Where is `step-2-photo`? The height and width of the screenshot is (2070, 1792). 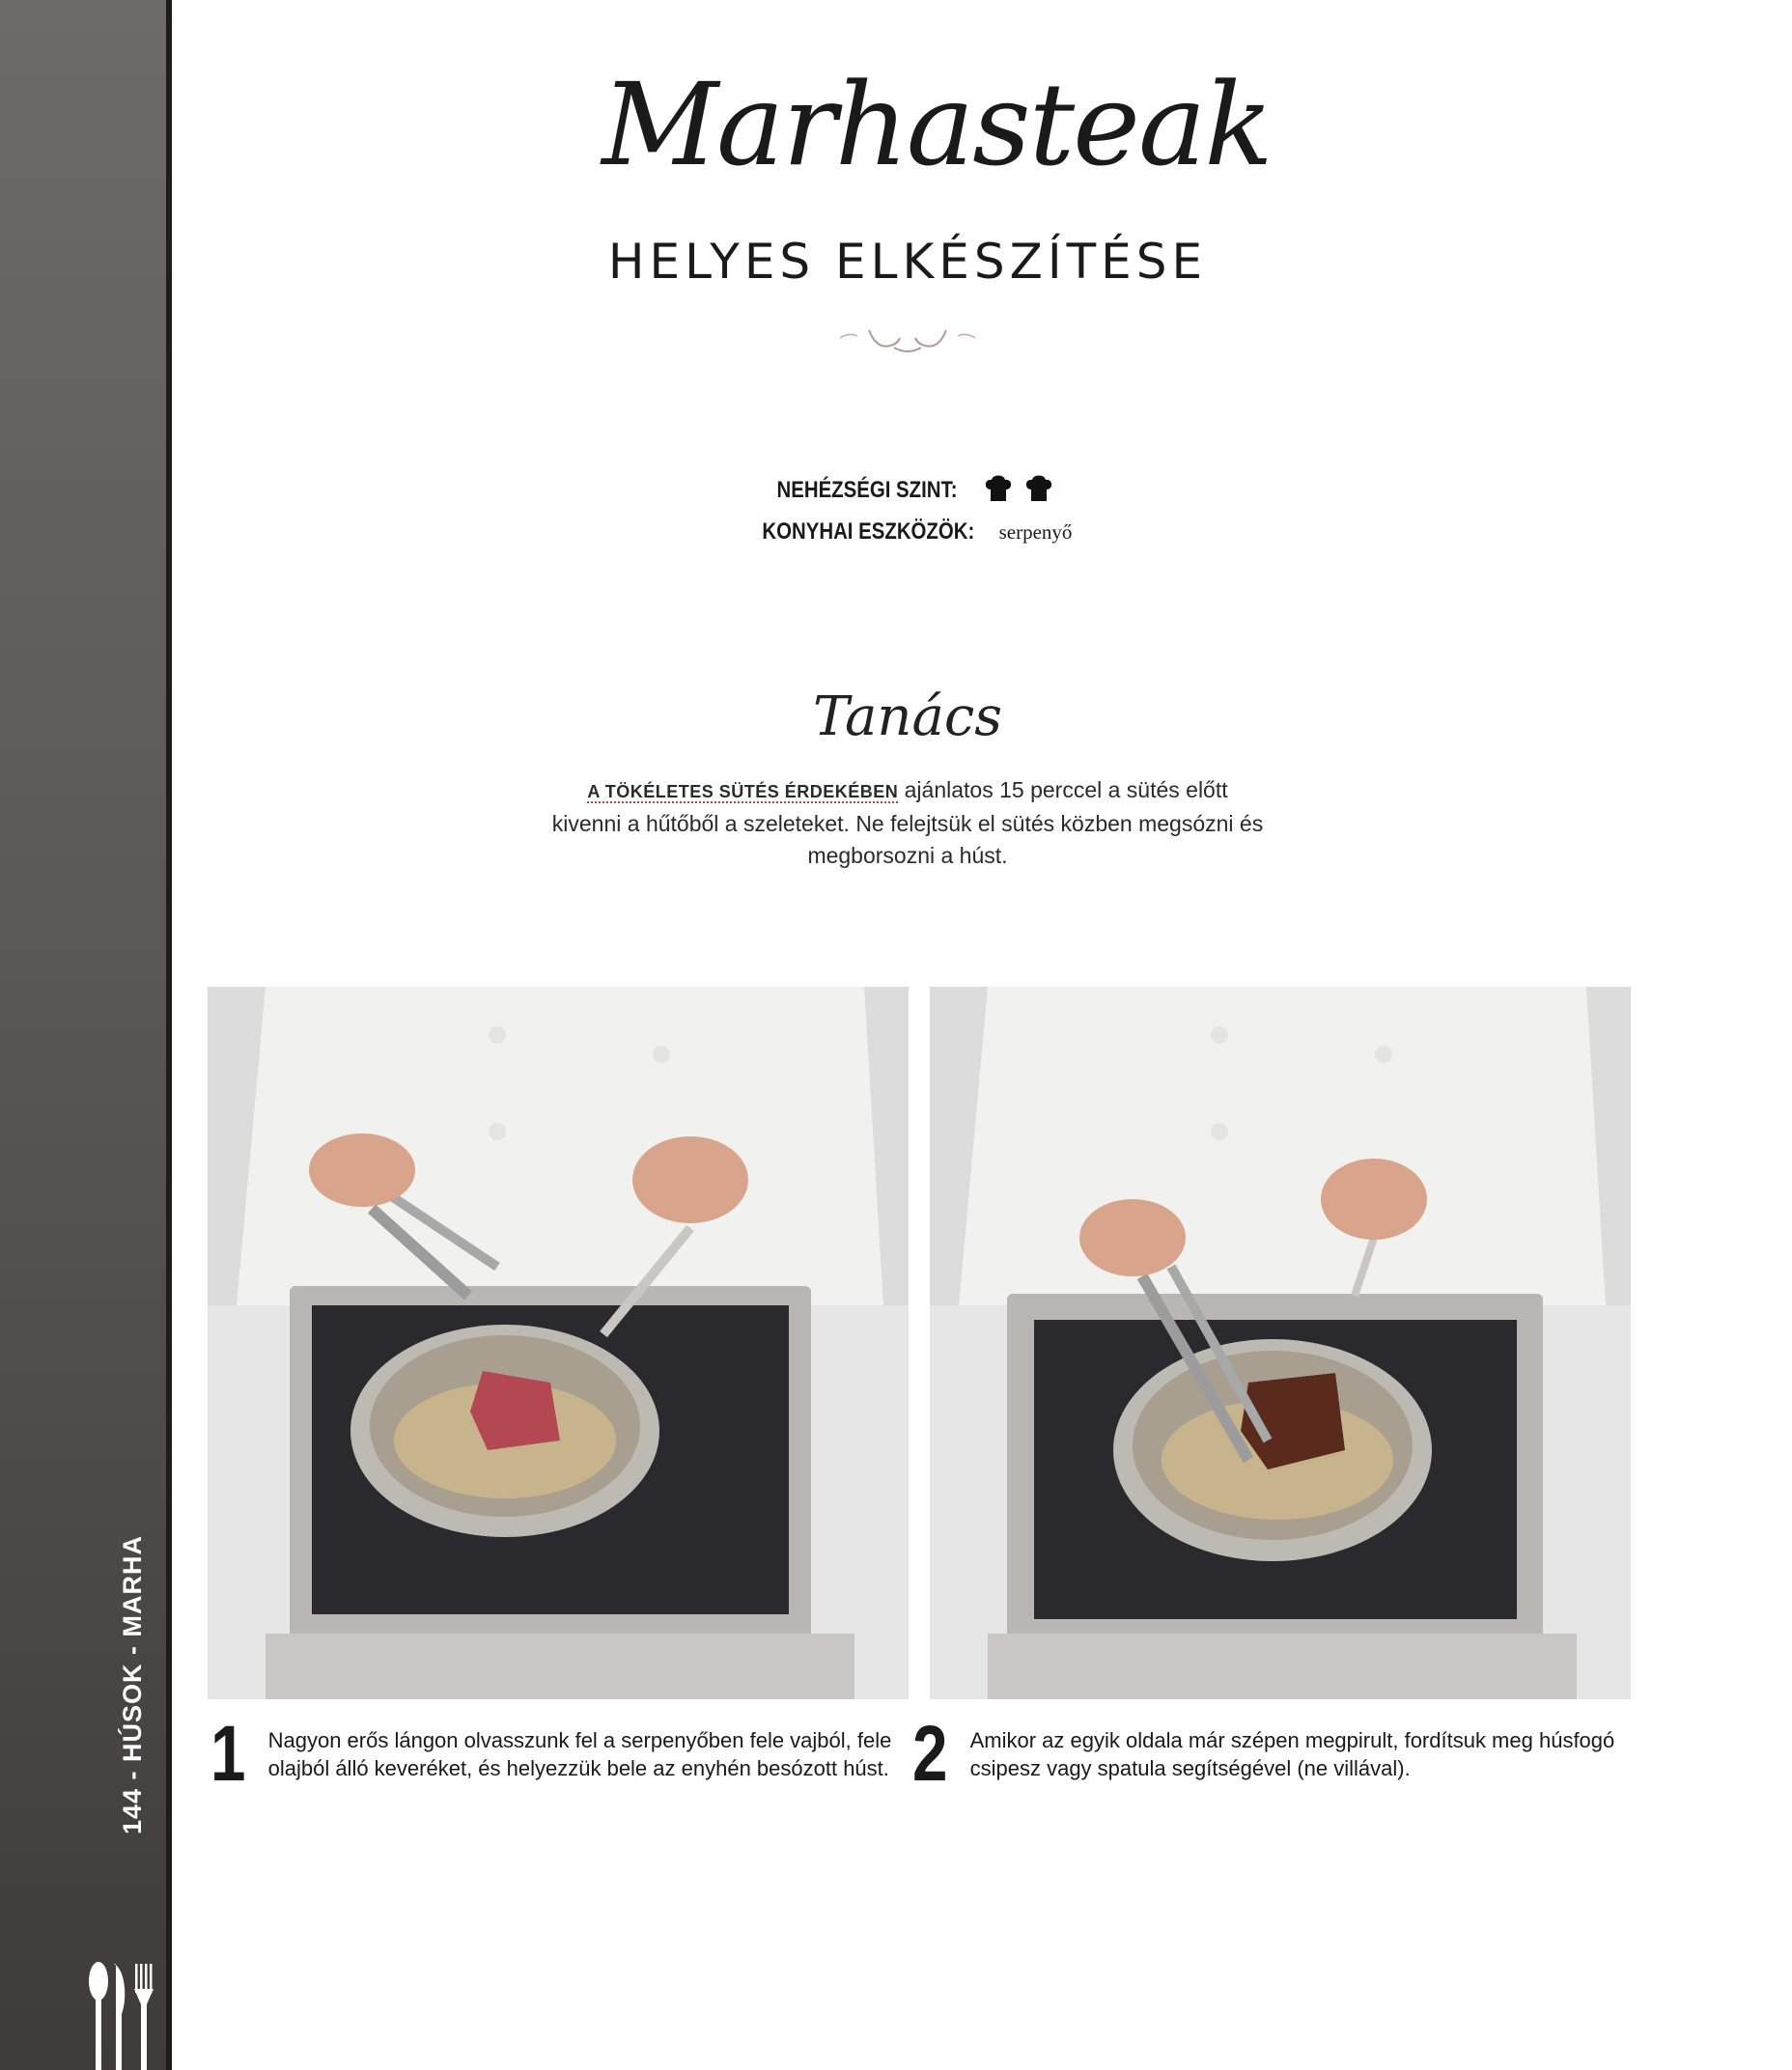 step-2-photo is located at coordinates (1280, 1343).